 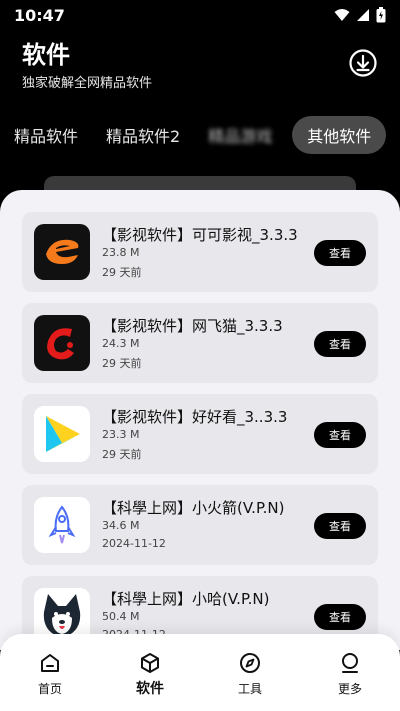 I want to click on item-title: 【影视软件】网飞猫_3.3.3, so click(x=192, y=326).